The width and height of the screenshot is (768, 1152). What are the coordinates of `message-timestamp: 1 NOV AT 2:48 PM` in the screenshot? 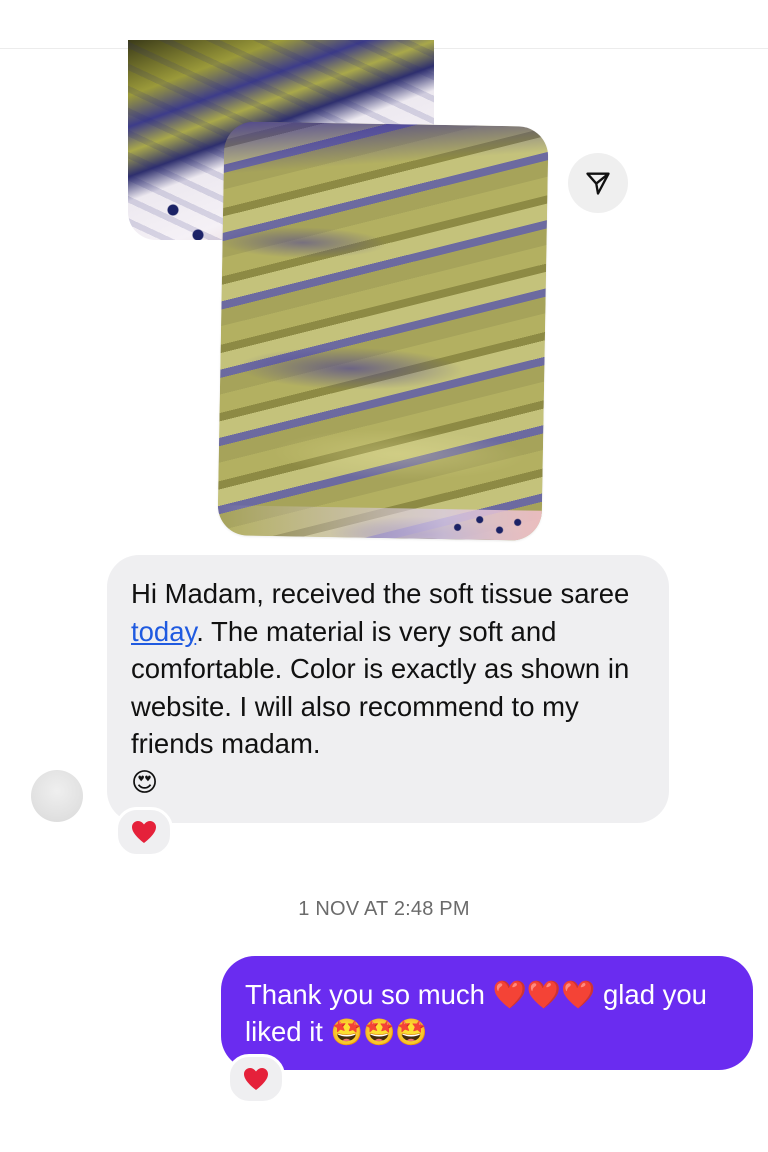 It's located at (384, 909).